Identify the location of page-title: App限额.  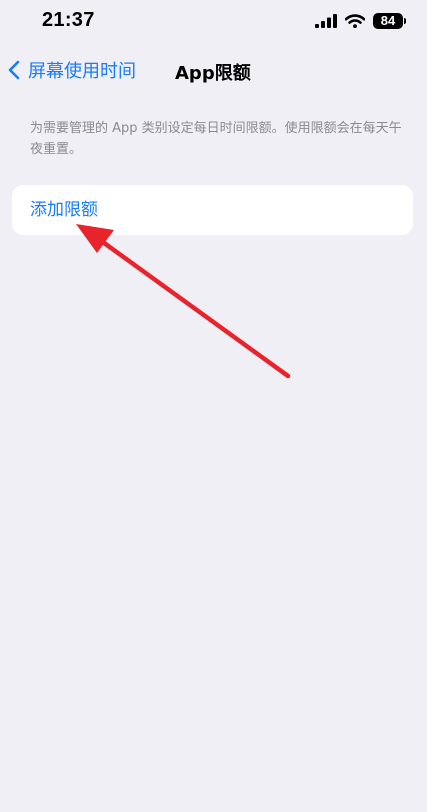
(213, 73).